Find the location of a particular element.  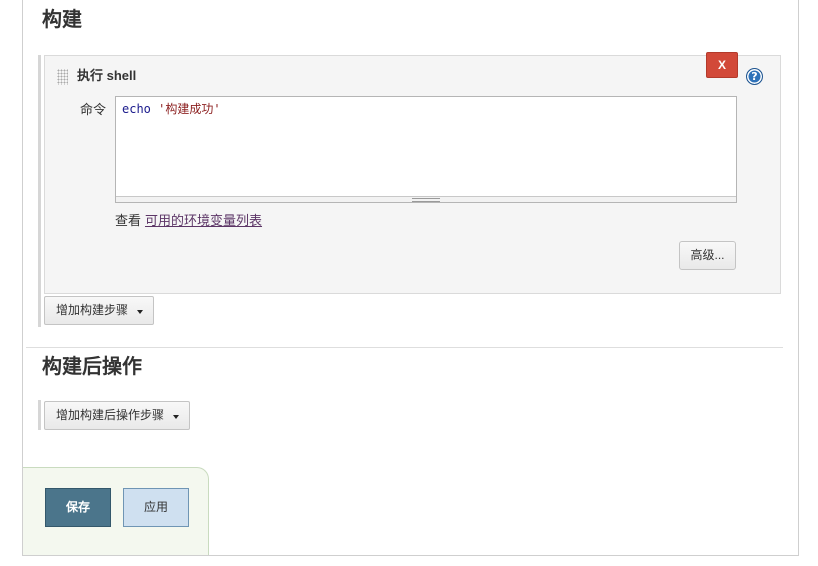

delete-step-button: X is located at coordinates (722, 65).